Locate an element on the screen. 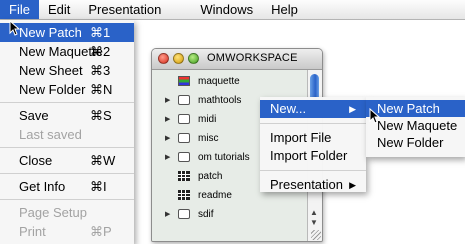  workspace-item-label: om tutorials is located at coordinates (224, 157).